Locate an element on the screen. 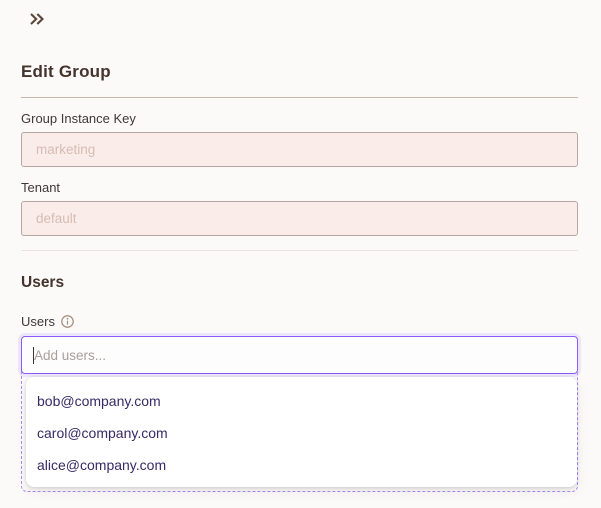 The width and height of the screenshot is (601, 508). dropdown-option-carol: carol@company.com is located at coordinates (301, 433).